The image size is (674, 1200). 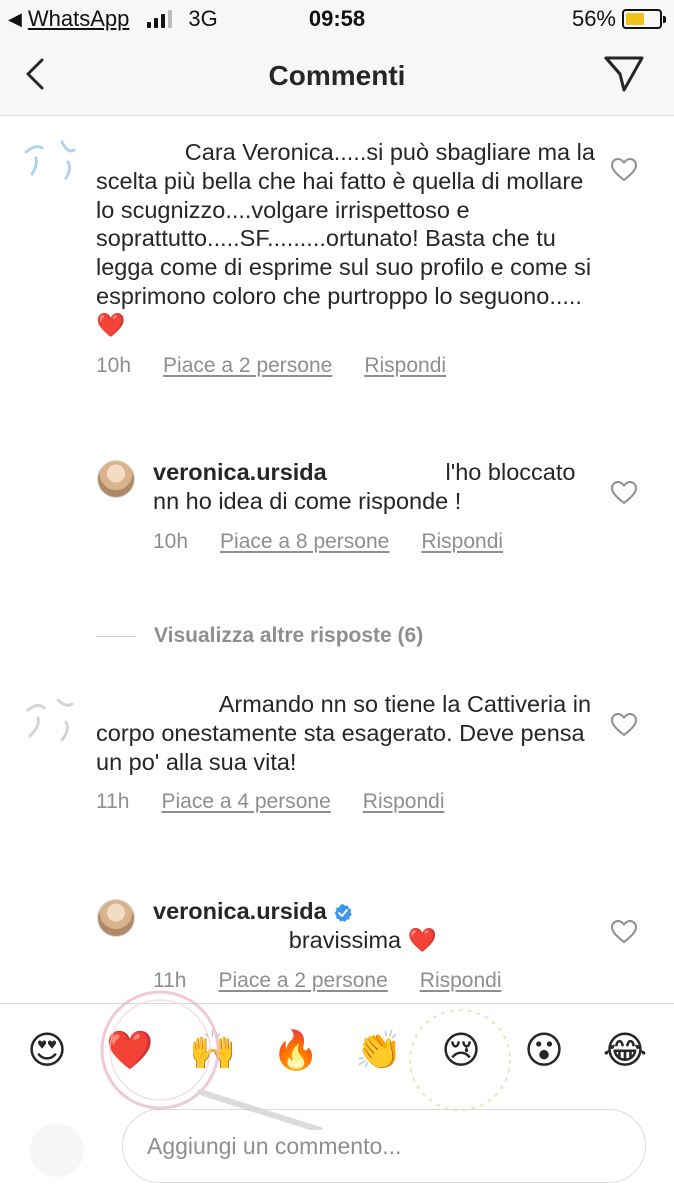 I want to click on comment-meta: 10h Piace a 2 persone Rispondi, so click(x=346, y=366).